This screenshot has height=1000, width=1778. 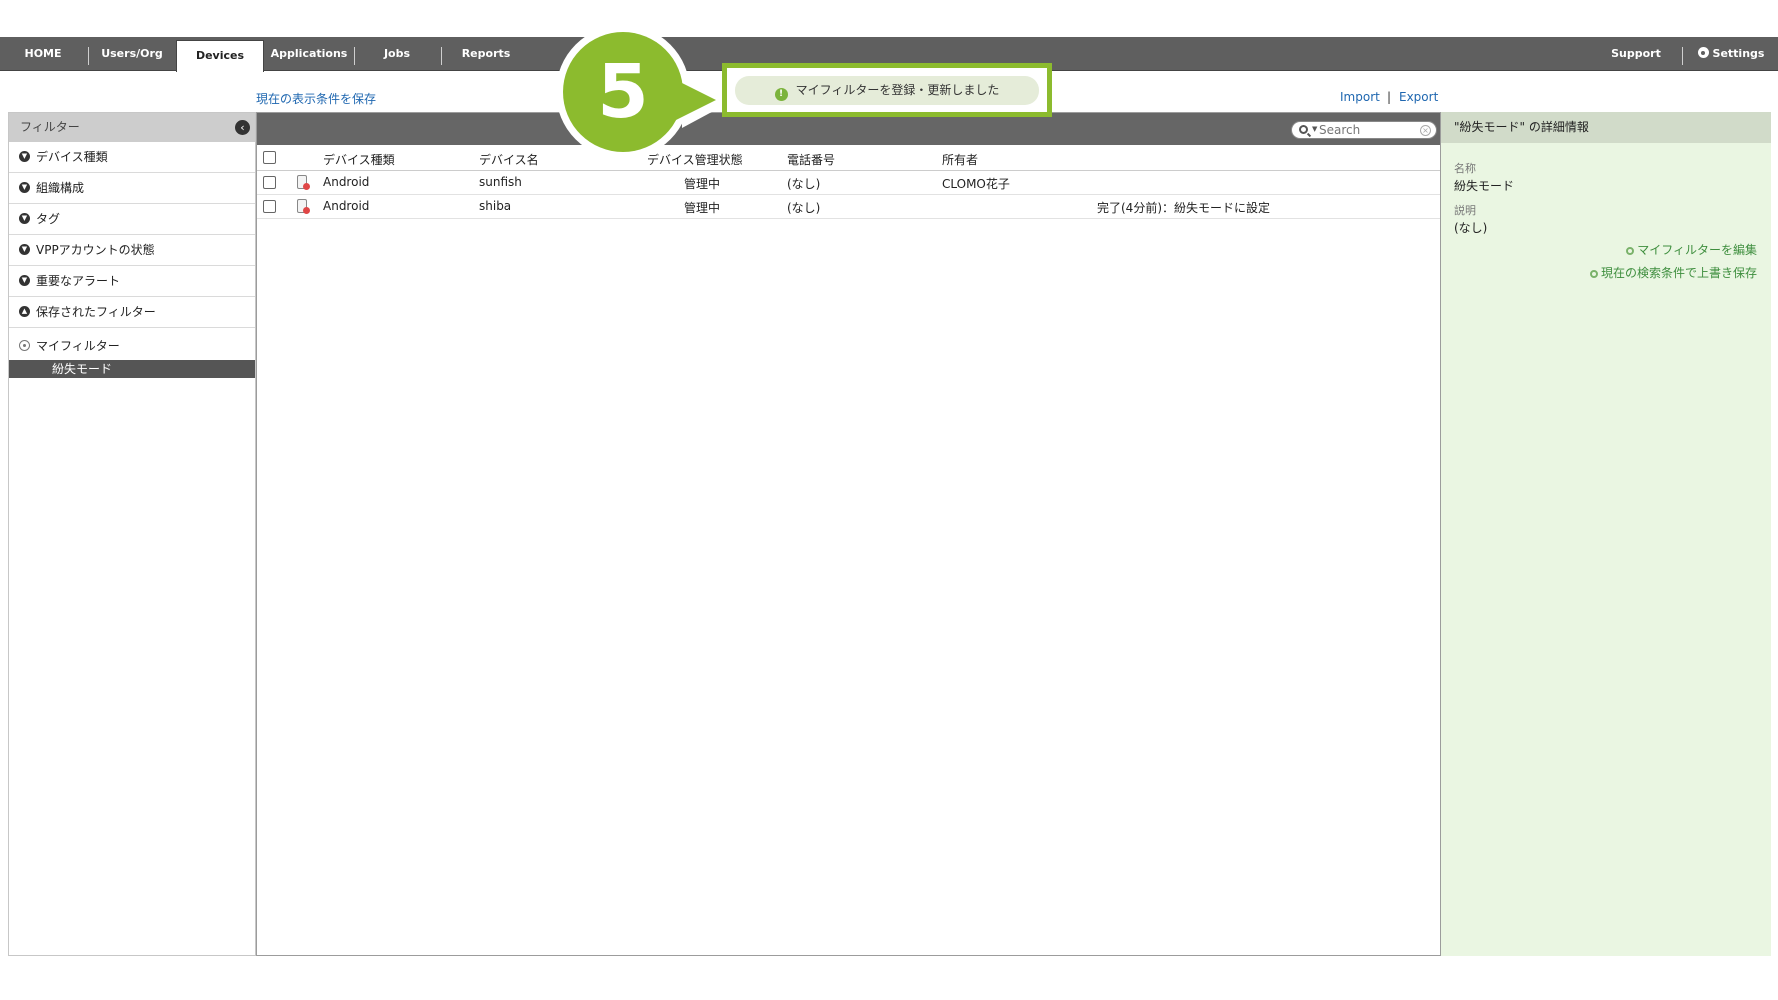 What do you see at coordinates (848, 158) in the screenshot?
I see `table-header: デバイス種類 デバイス名 デバイス管理状態 電話番号 所有者` at bounding box center [848, 158].